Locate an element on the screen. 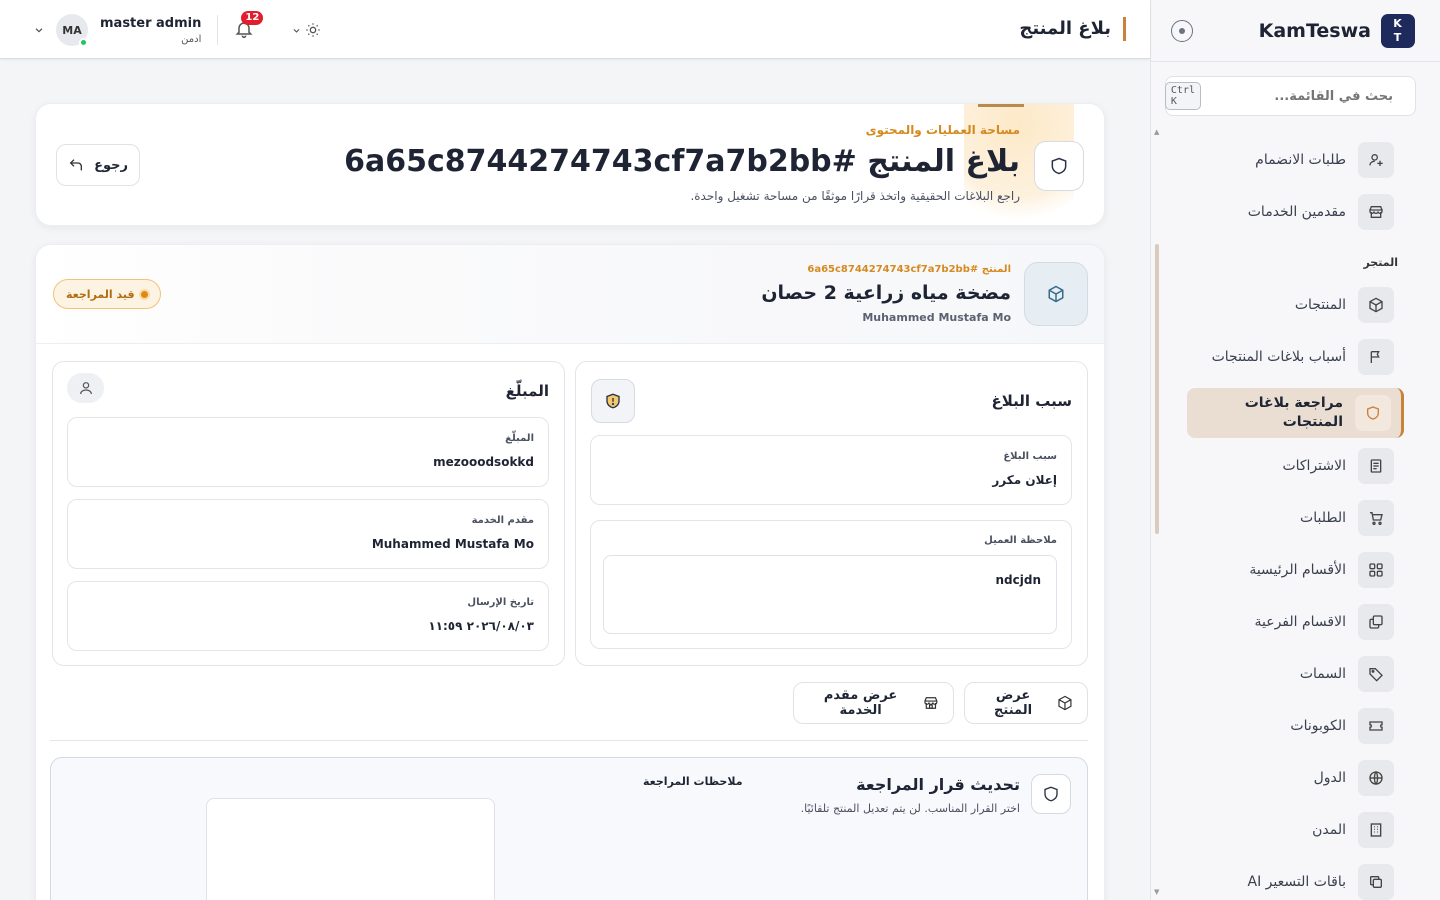 This screenshot has width=1440, height=900. status-badge: قيد المراجعة is located at coordinates (107, 294).